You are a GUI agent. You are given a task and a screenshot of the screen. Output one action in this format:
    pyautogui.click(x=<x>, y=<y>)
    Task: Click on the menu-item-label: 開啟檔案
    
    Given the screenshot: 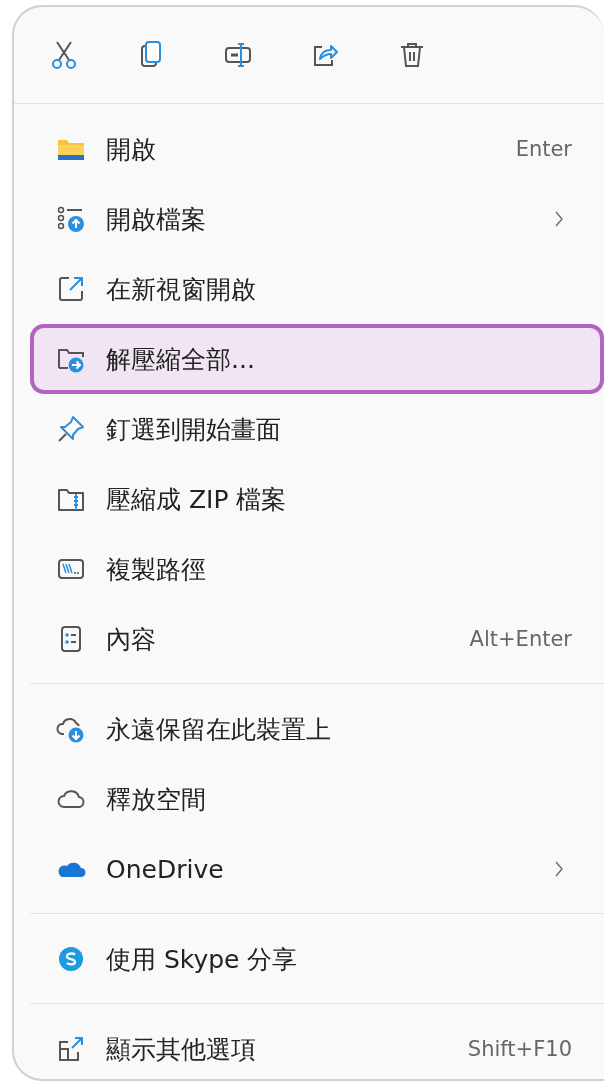 What is the action you would take?
    pyautogui.click(x=156, y=219)
    